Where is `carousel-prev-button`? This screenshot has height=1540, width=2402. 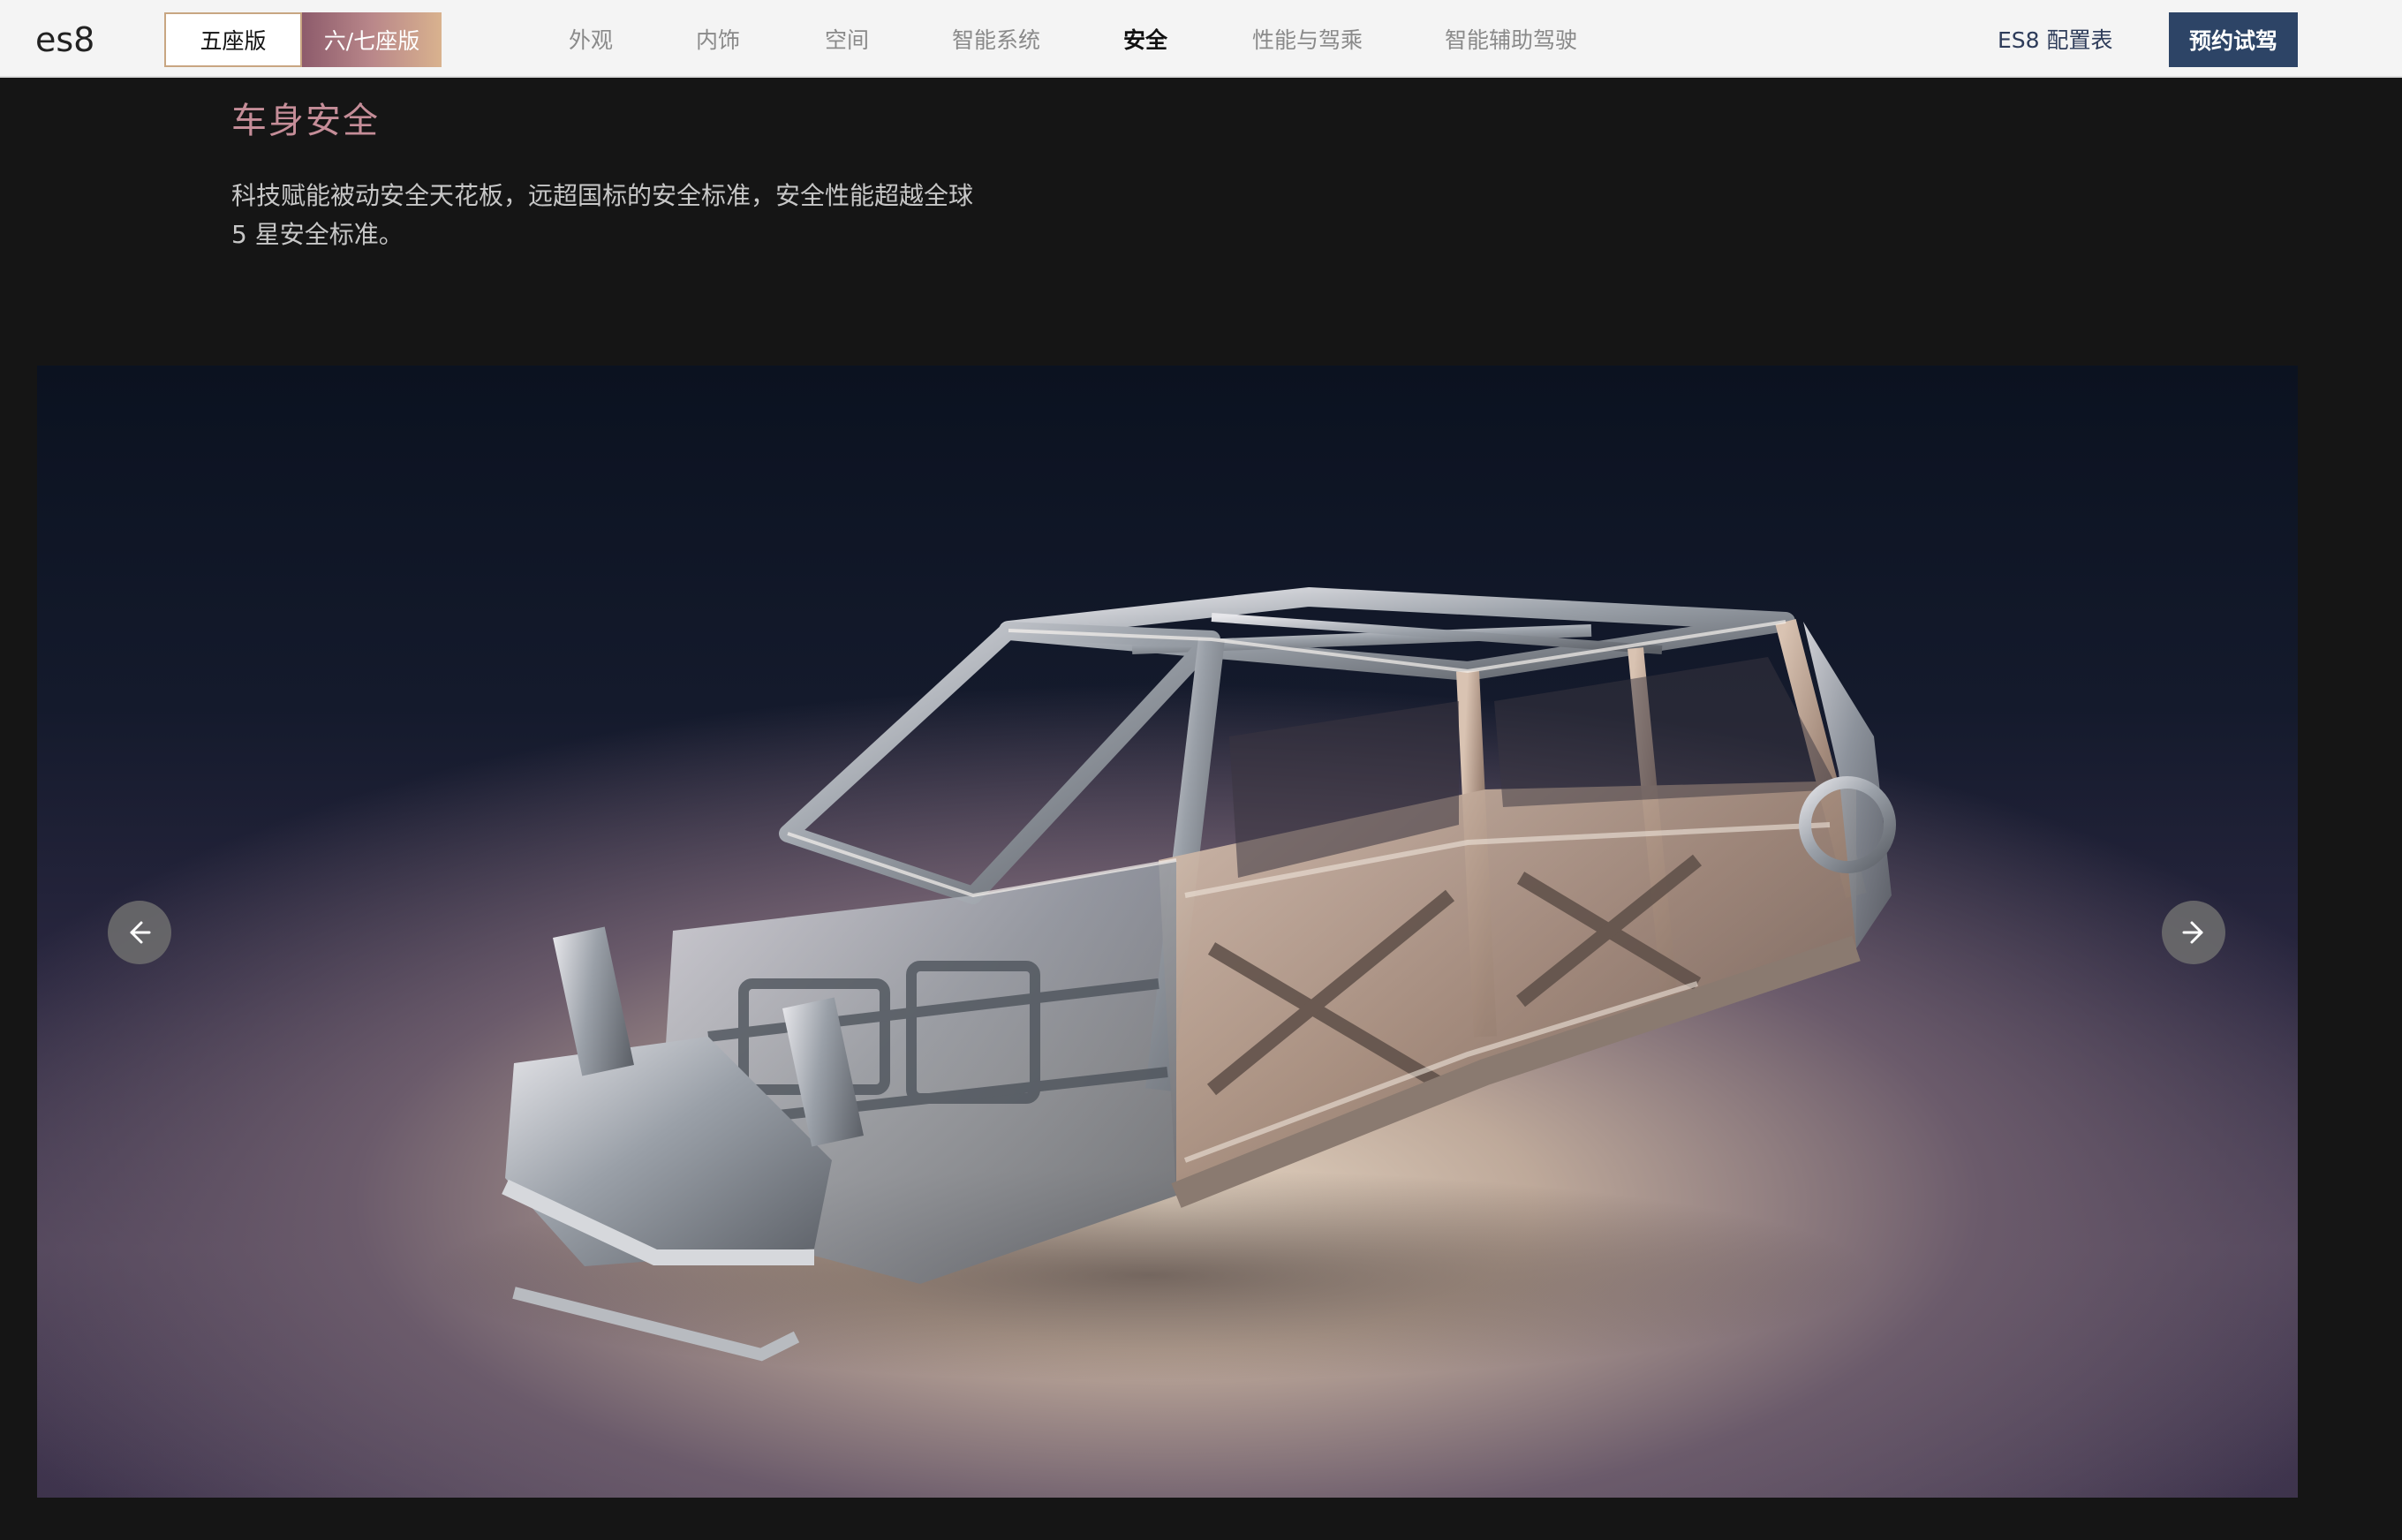 carousel-prev-button is located at coordinates (139, 932).